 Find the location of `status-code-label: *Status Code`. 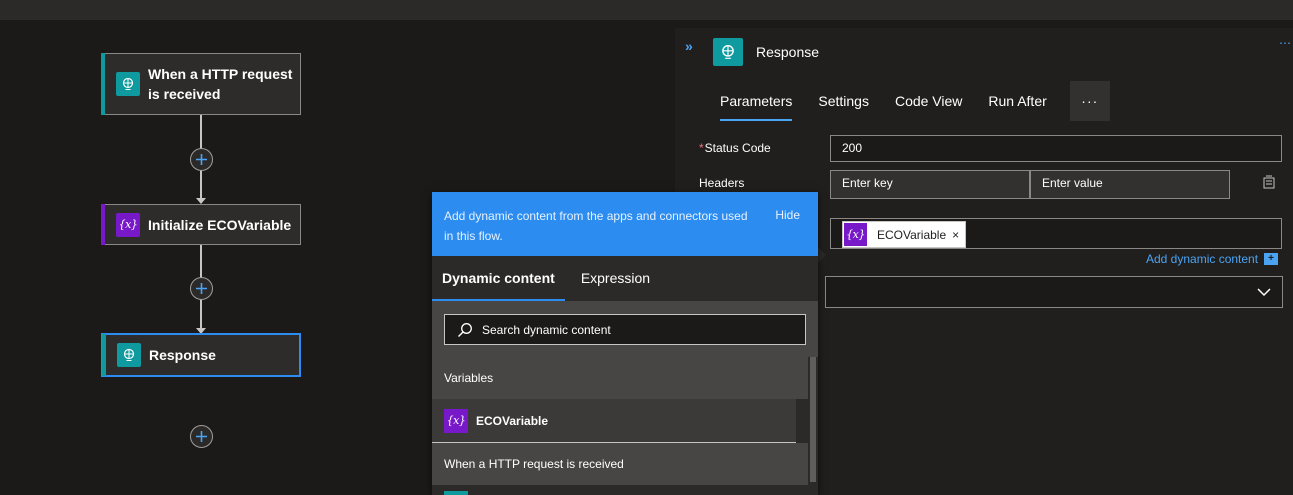

status-code-label: *Status Code is located at coordinates (735, 148).